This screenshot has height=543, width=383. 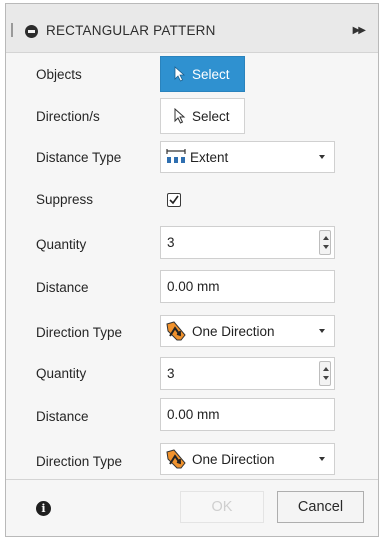 I want to click on distance-row-1: Distance 0.00 mm, so click(x=192, y=288).